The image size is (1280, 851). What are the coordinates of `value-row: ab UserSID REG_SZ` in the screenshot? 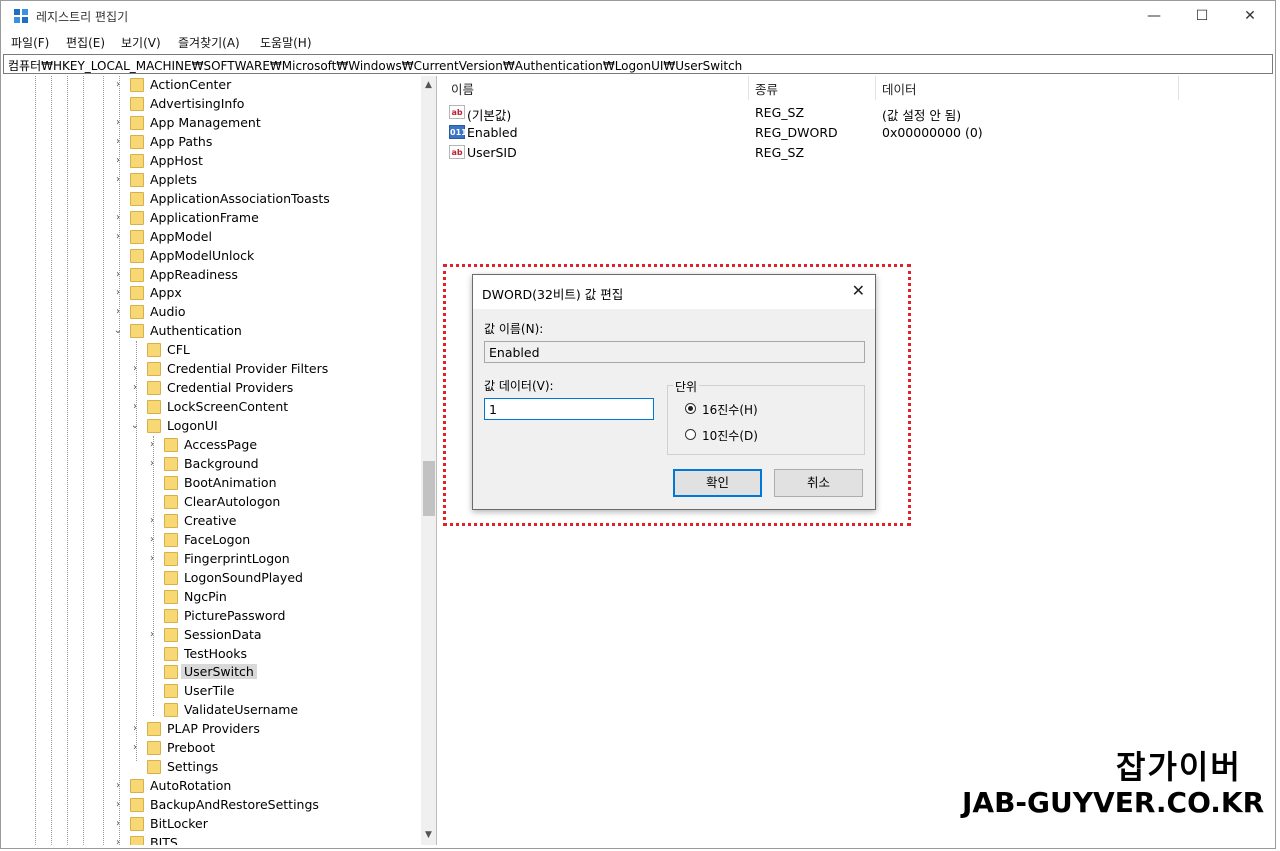 It's located at (858, 152).